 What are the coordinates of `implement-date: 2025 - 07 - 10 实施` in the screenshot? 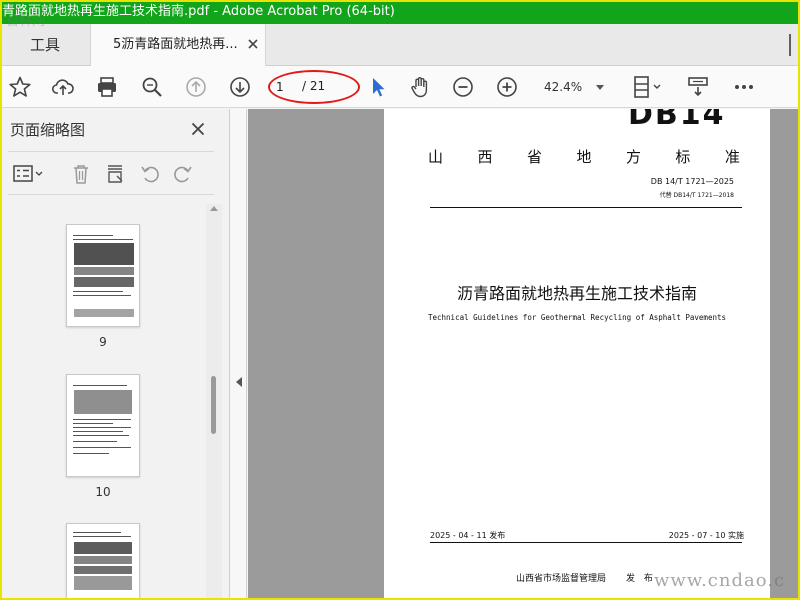 It's located at (706, 535).